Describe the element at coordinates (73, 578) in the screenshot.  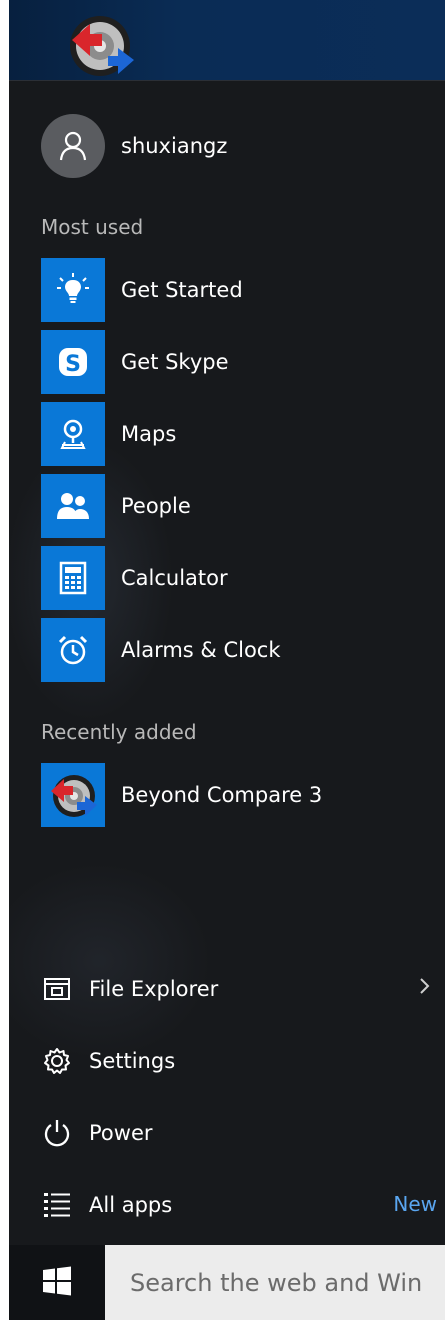
I see `calculator-icon` at that location.